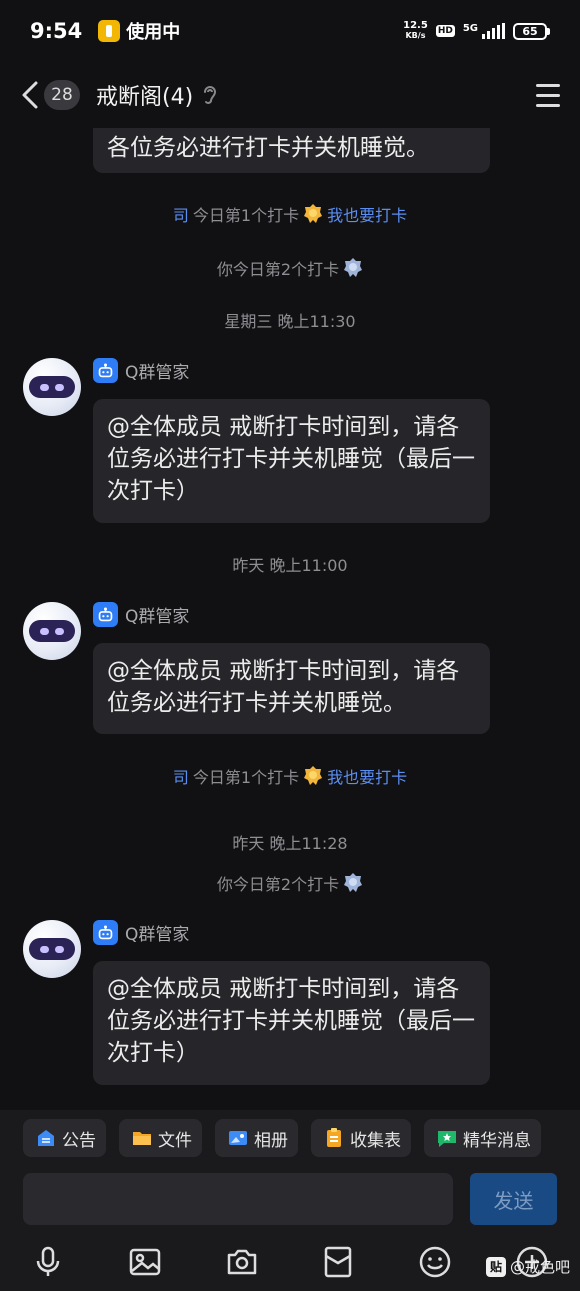 Image resolution: width=580 pixels, height=1291 pixels. I want to click on hd-icon: HD, so click(445, 31).